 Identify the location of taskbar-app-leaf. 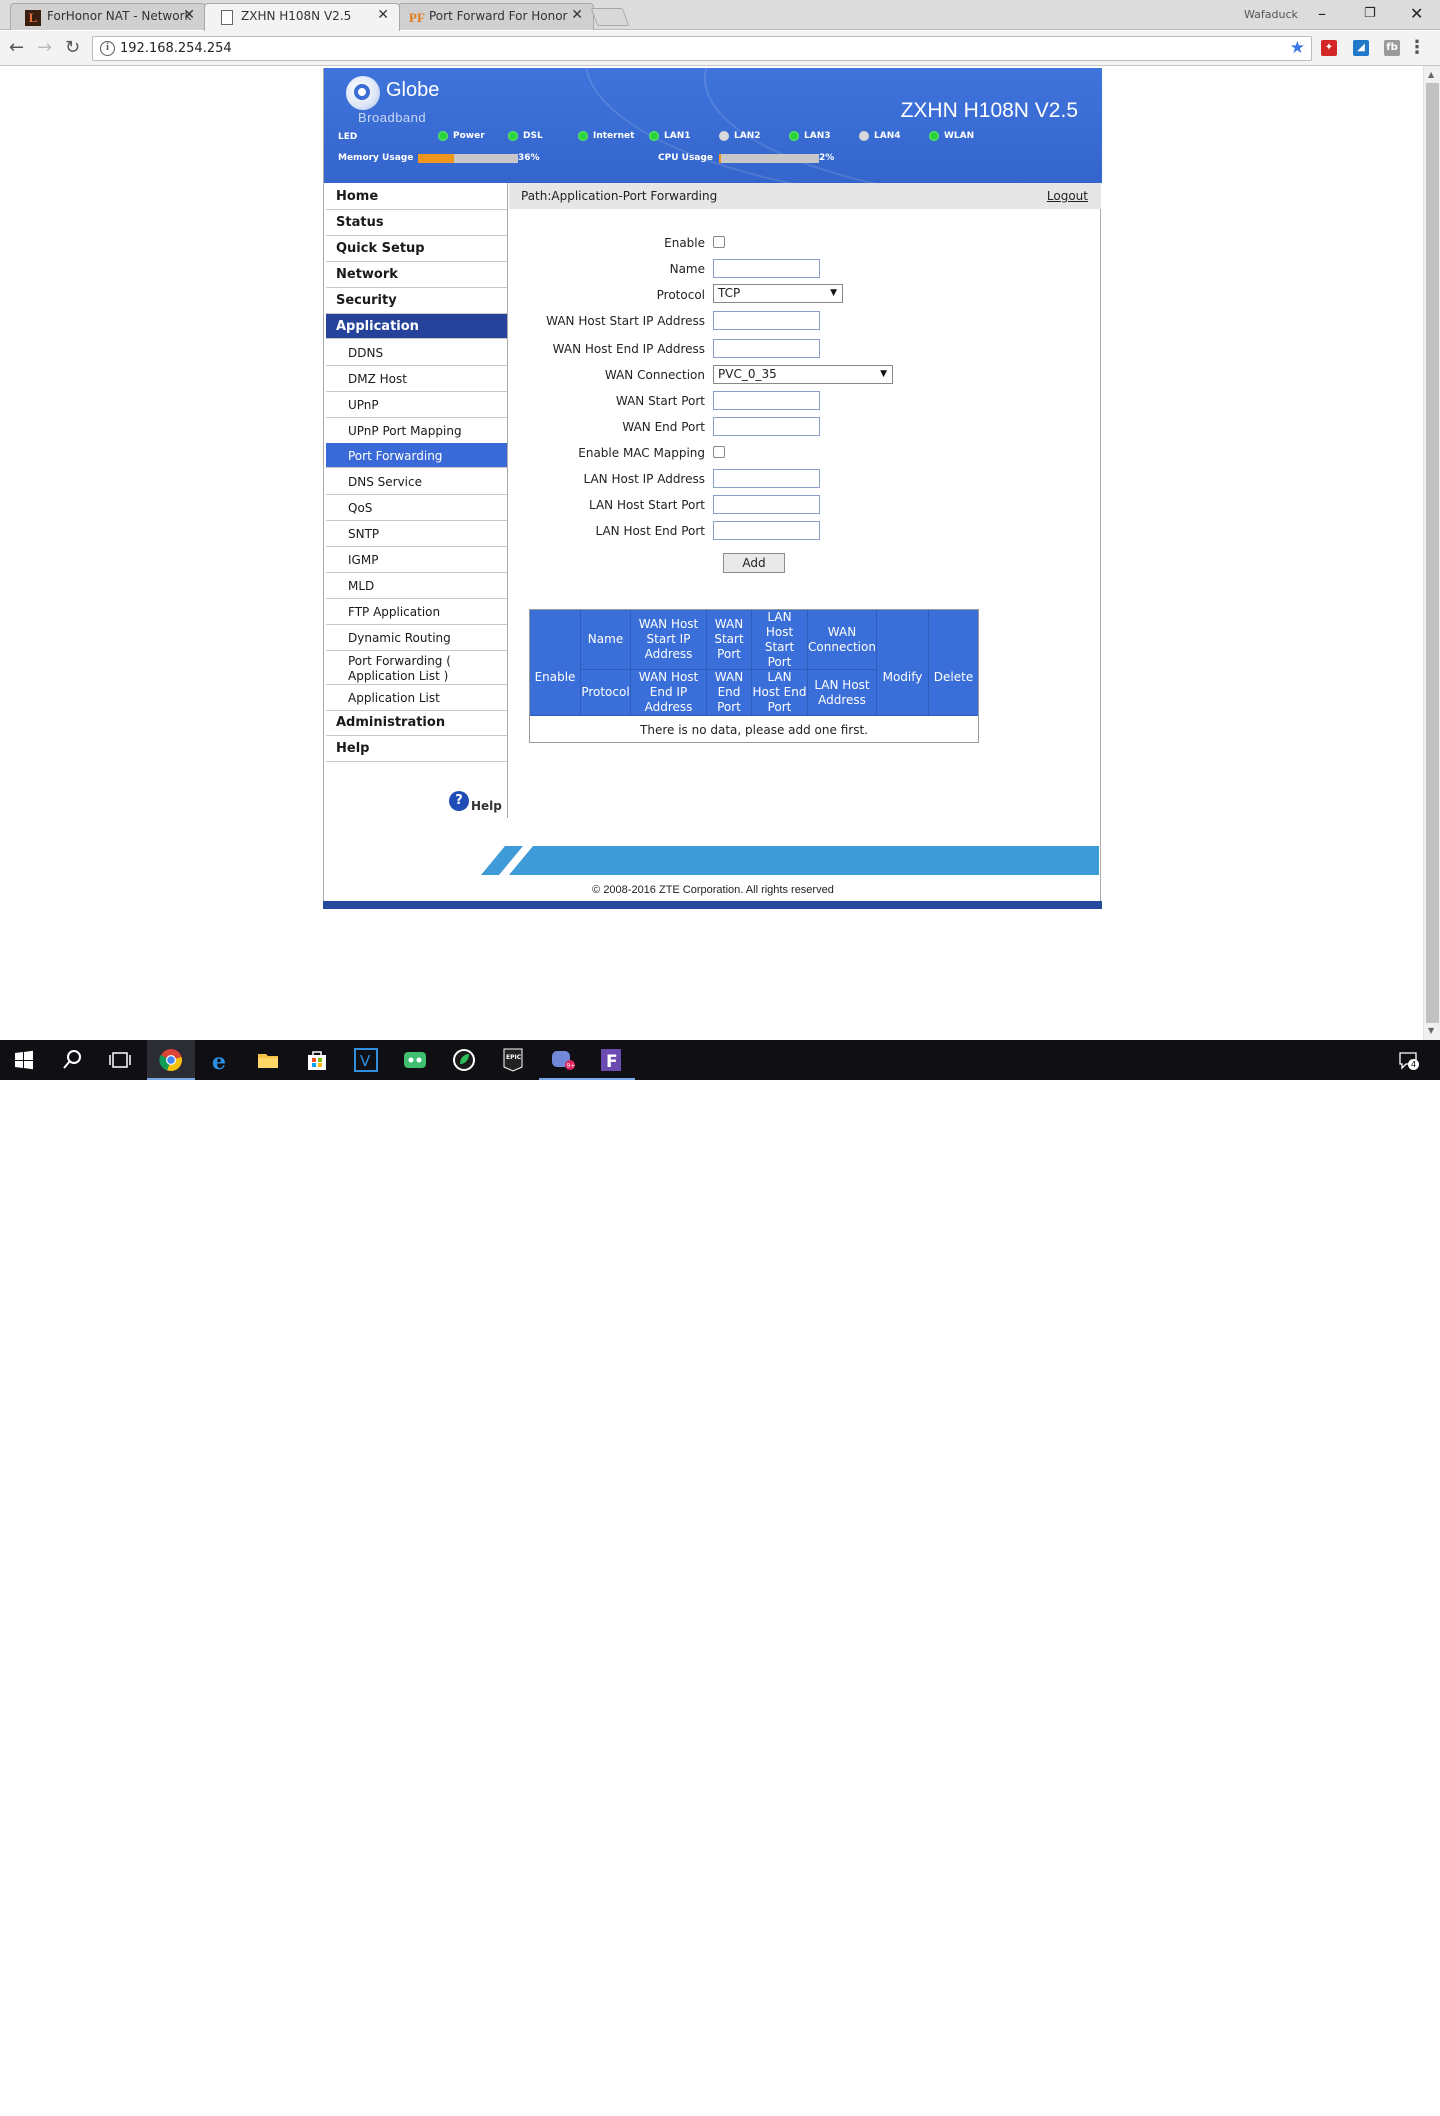
(464, 1060).